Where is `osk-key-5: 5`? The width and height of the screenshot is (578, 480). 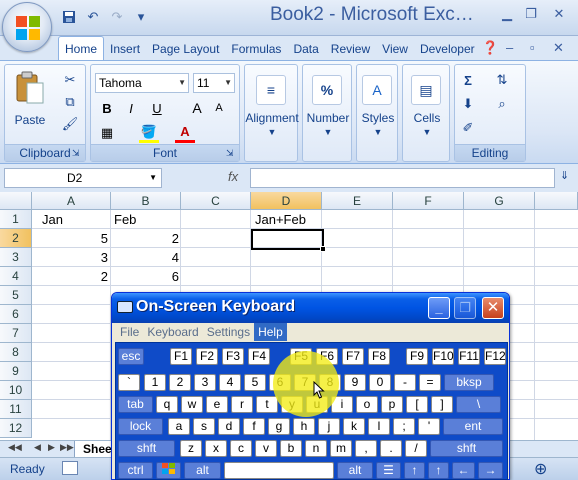
osk-key-5: 5 is located at coordinates (255, 382).